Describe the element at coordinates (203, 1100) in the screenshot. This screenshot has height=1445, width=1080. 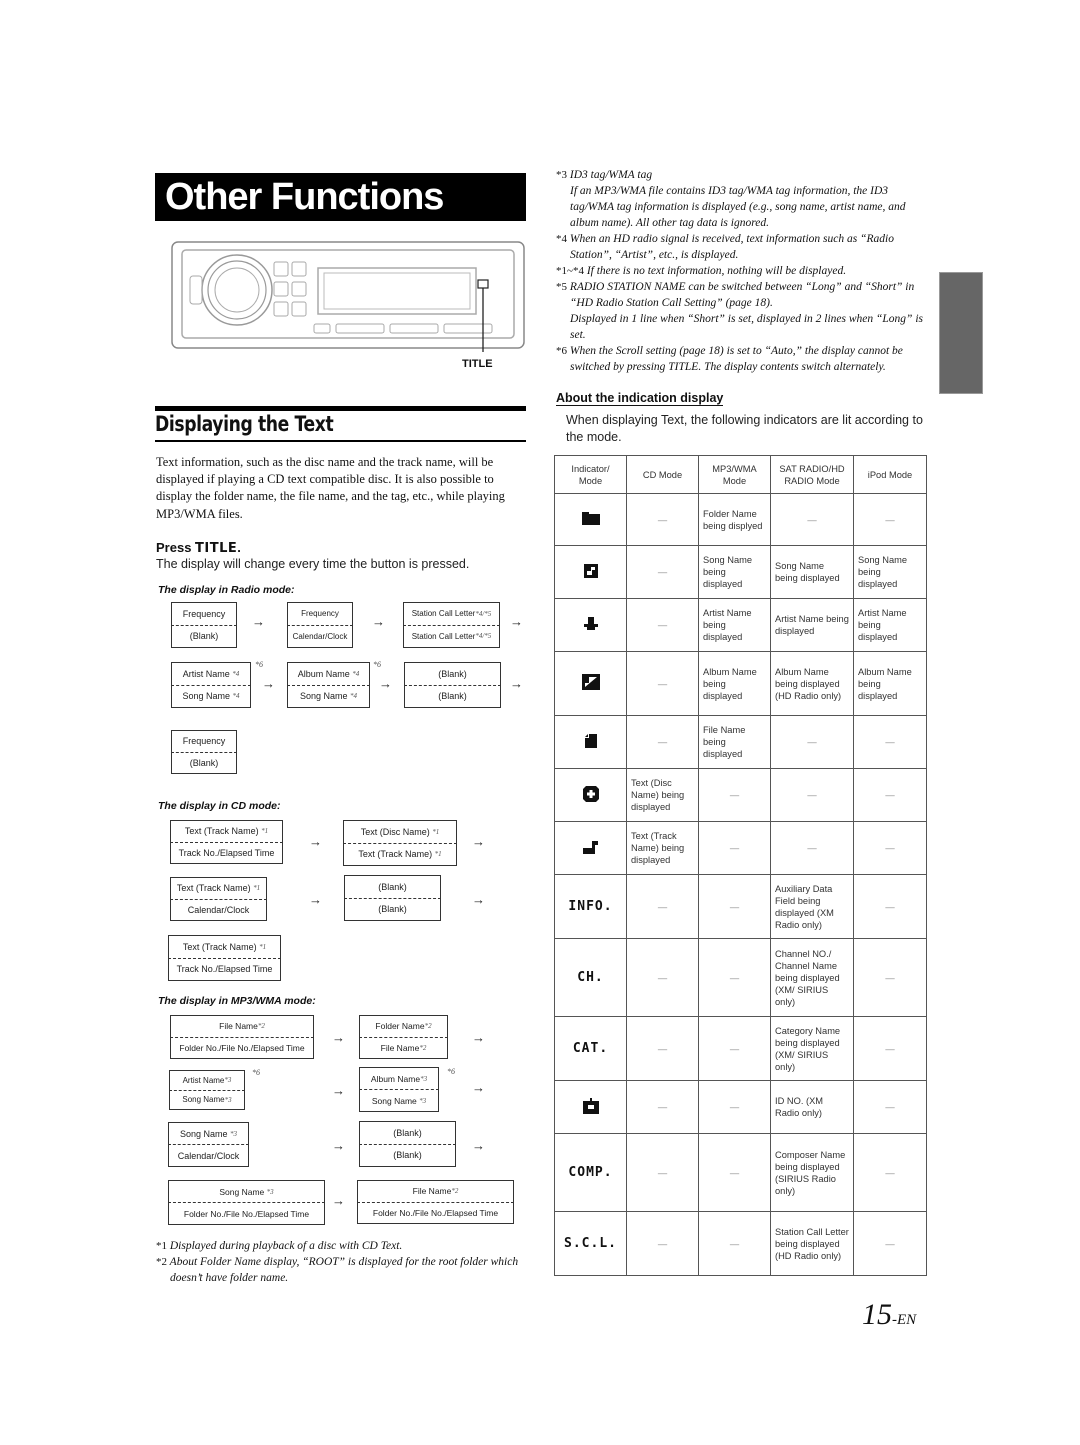
I see `box-line-bottom: Song Name` at that location.